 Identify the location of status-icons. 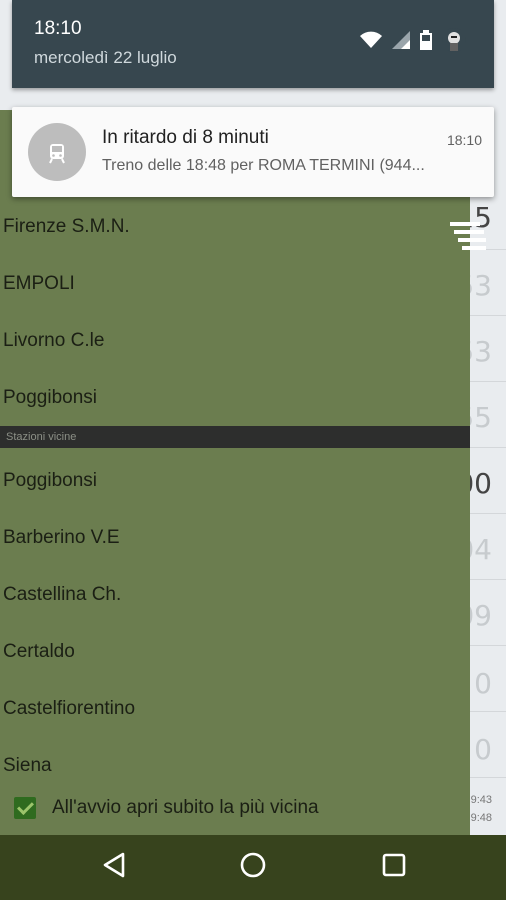
(413, 42).